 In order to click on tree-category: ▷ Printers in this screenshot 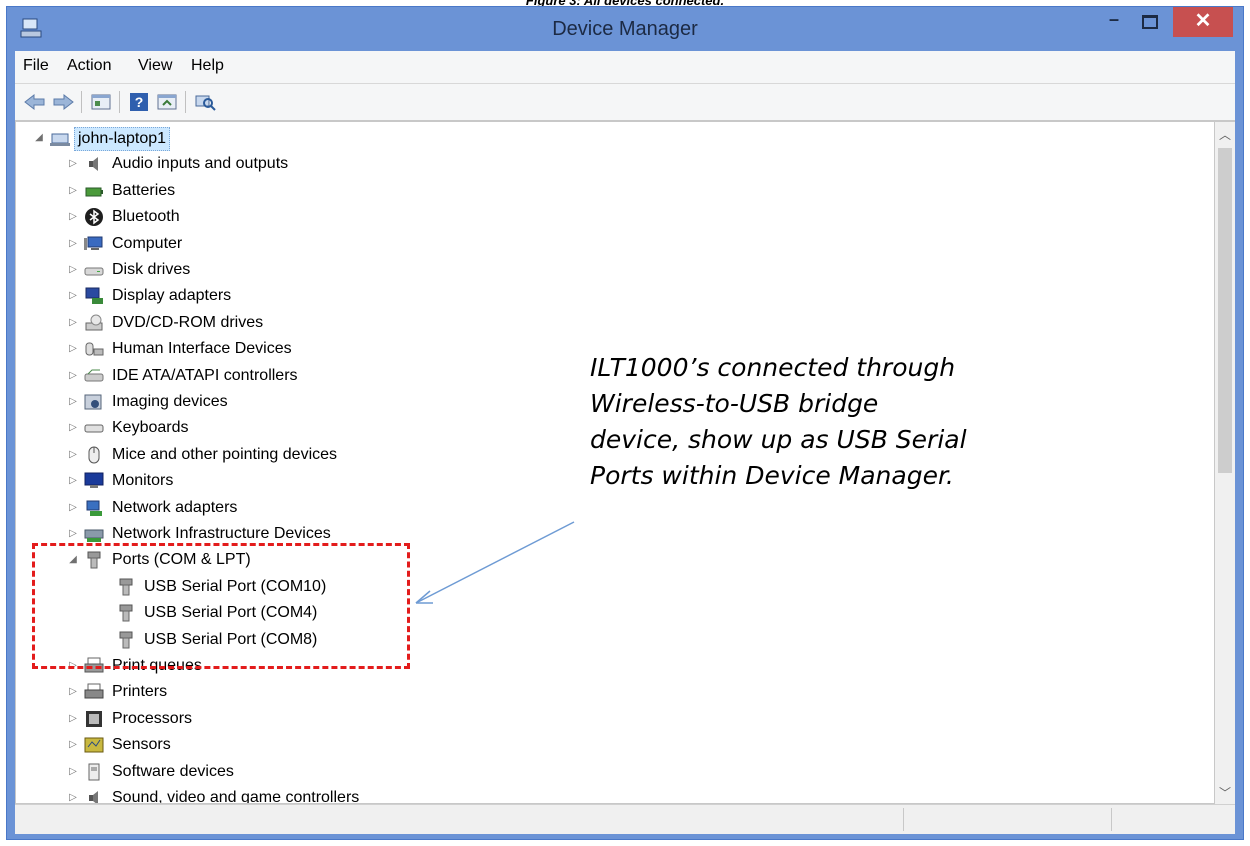, I will do `click(316, 692)`.